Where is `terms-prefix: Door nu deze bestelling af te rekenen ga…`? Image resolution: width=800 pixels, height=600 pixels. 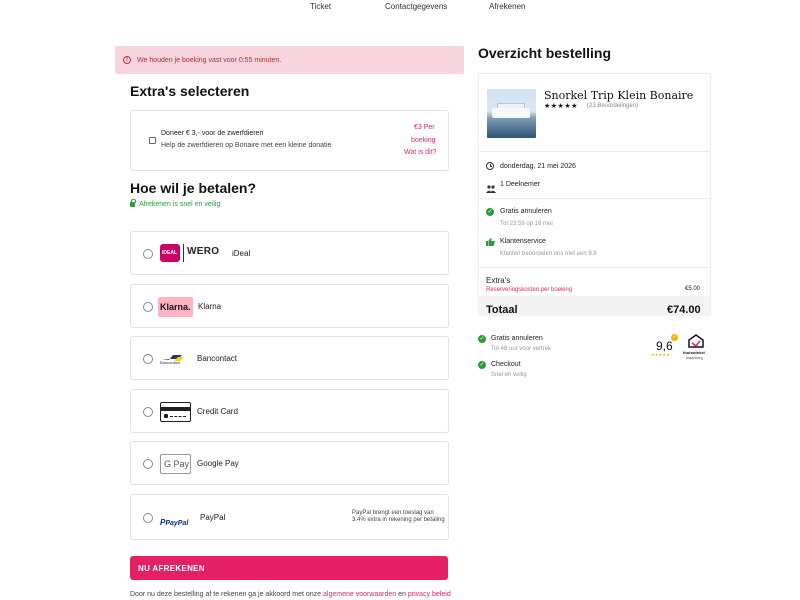
terms-prefix: Door nu deze bestelling af te rekenen ga… is located at coordinates (226, 594).